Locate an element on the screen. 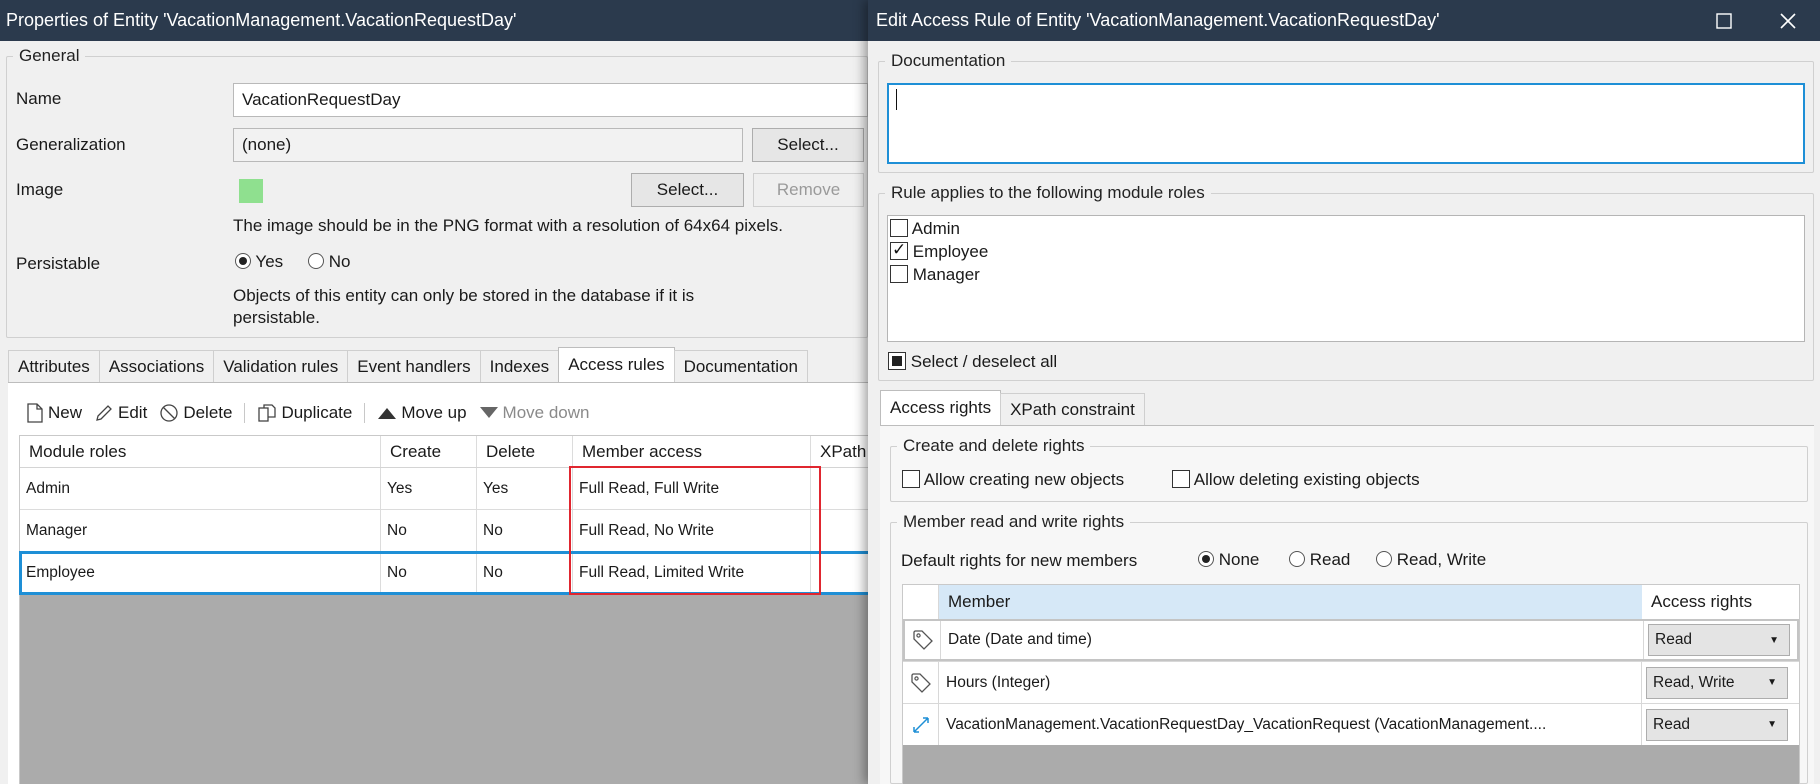 The image size is (1820, 784). member-grid-empty-area is located at coordinates (1351, 764).